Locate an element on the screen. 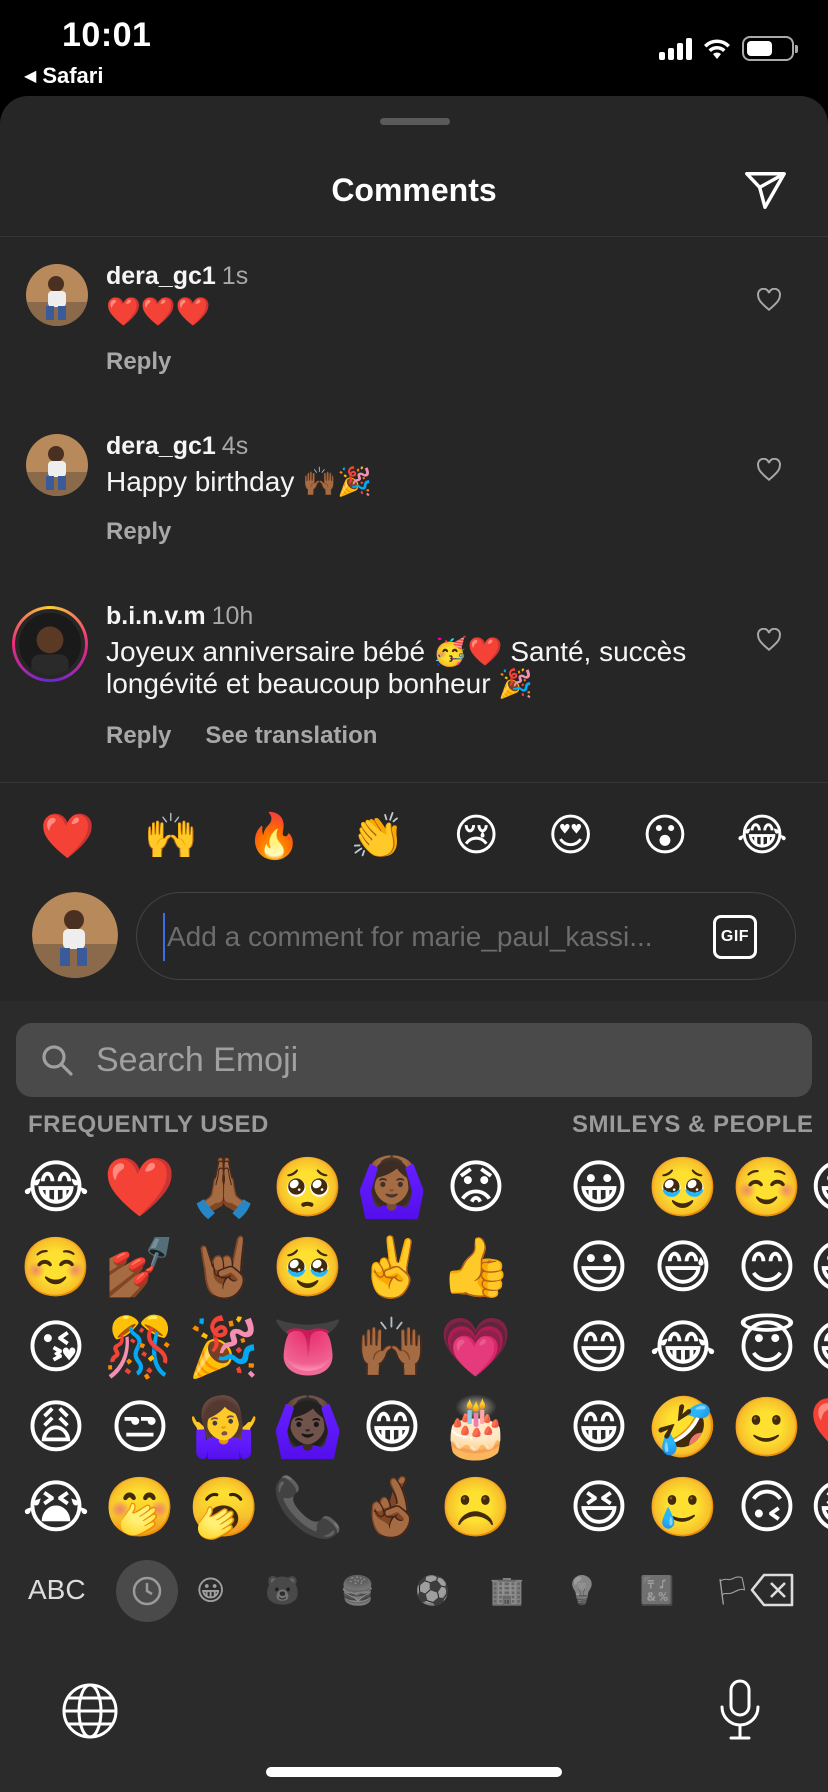 This screenshot has height=1792, width=828. emoji-key: 🤭 is located at coordinates (140, 1508).